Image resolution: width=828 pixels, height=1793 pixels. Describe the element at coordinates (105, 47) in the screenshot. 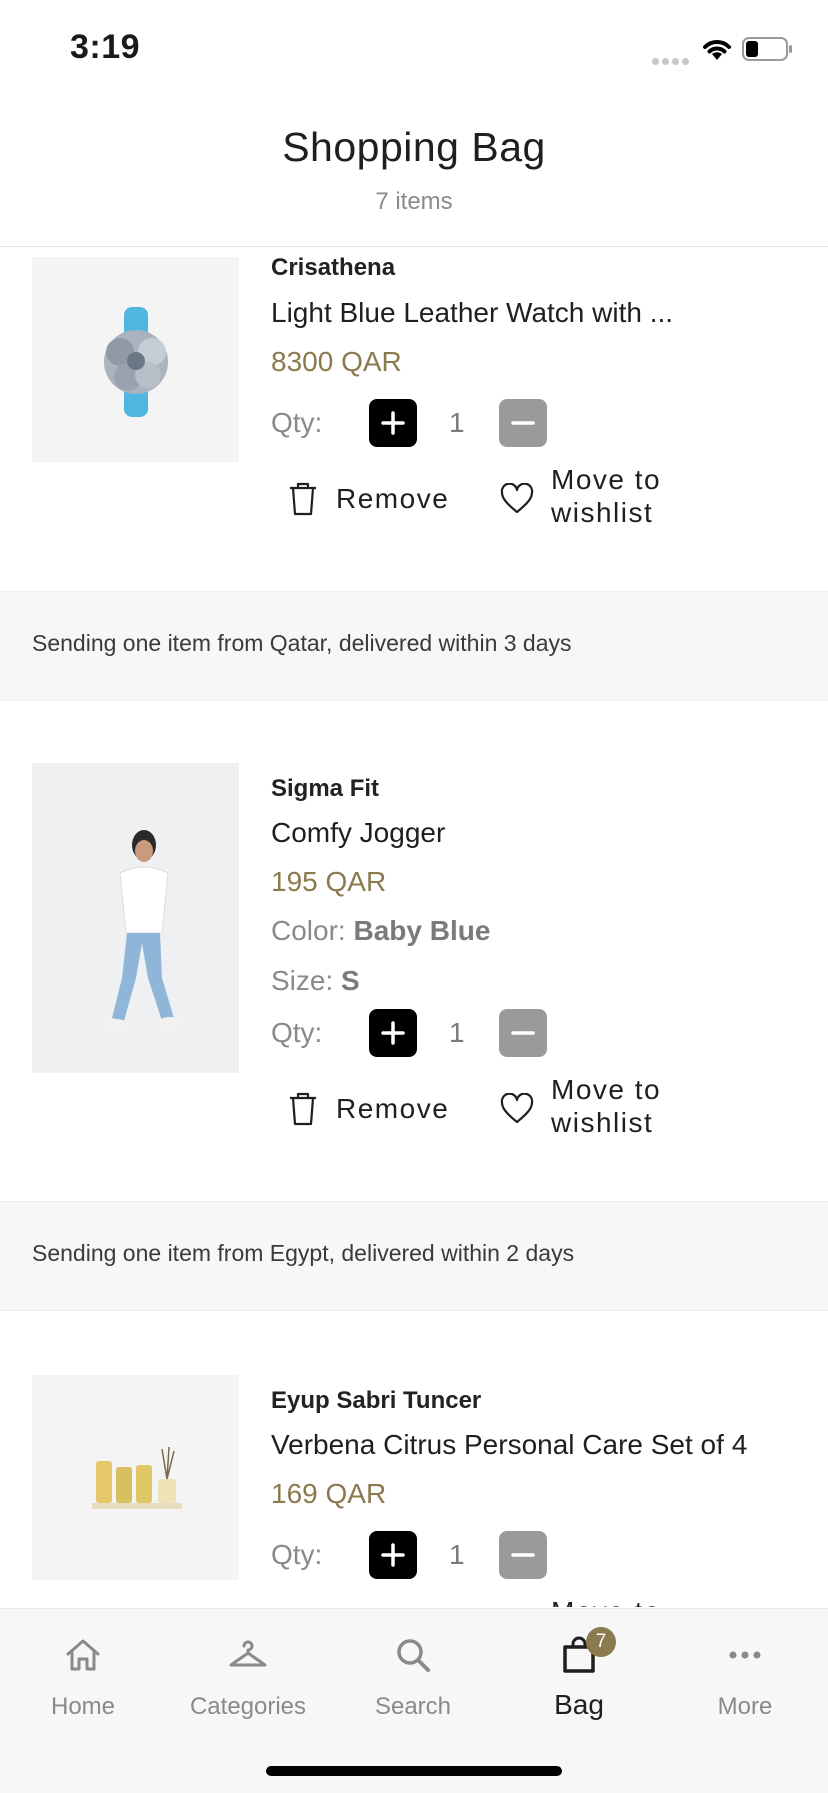

I see `status-time: 3:19` at that location.